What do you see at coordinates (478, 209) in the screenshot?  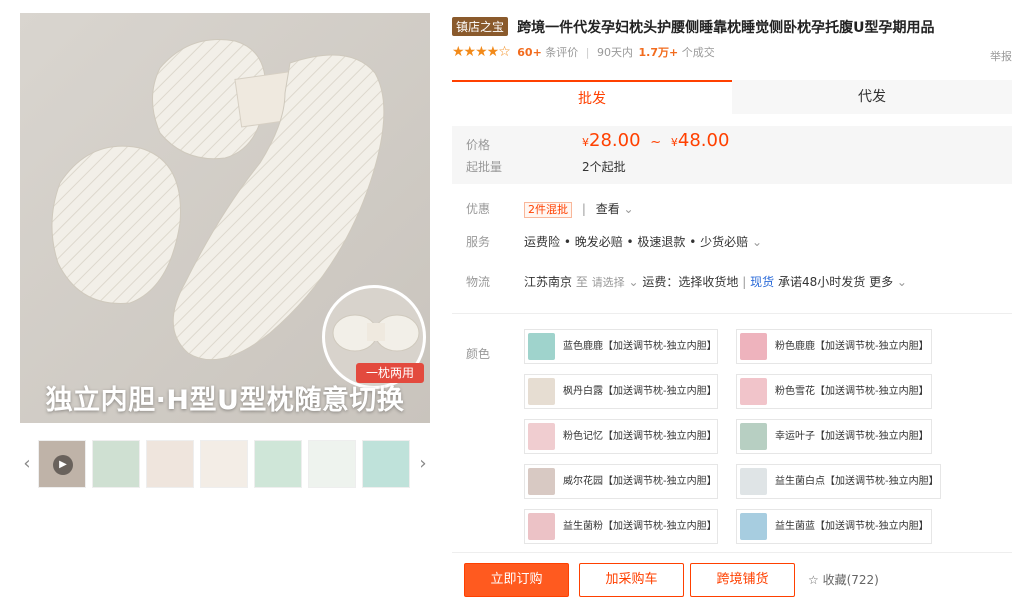 I see `promo-label: 优惠` at bounding box center [478, 209].